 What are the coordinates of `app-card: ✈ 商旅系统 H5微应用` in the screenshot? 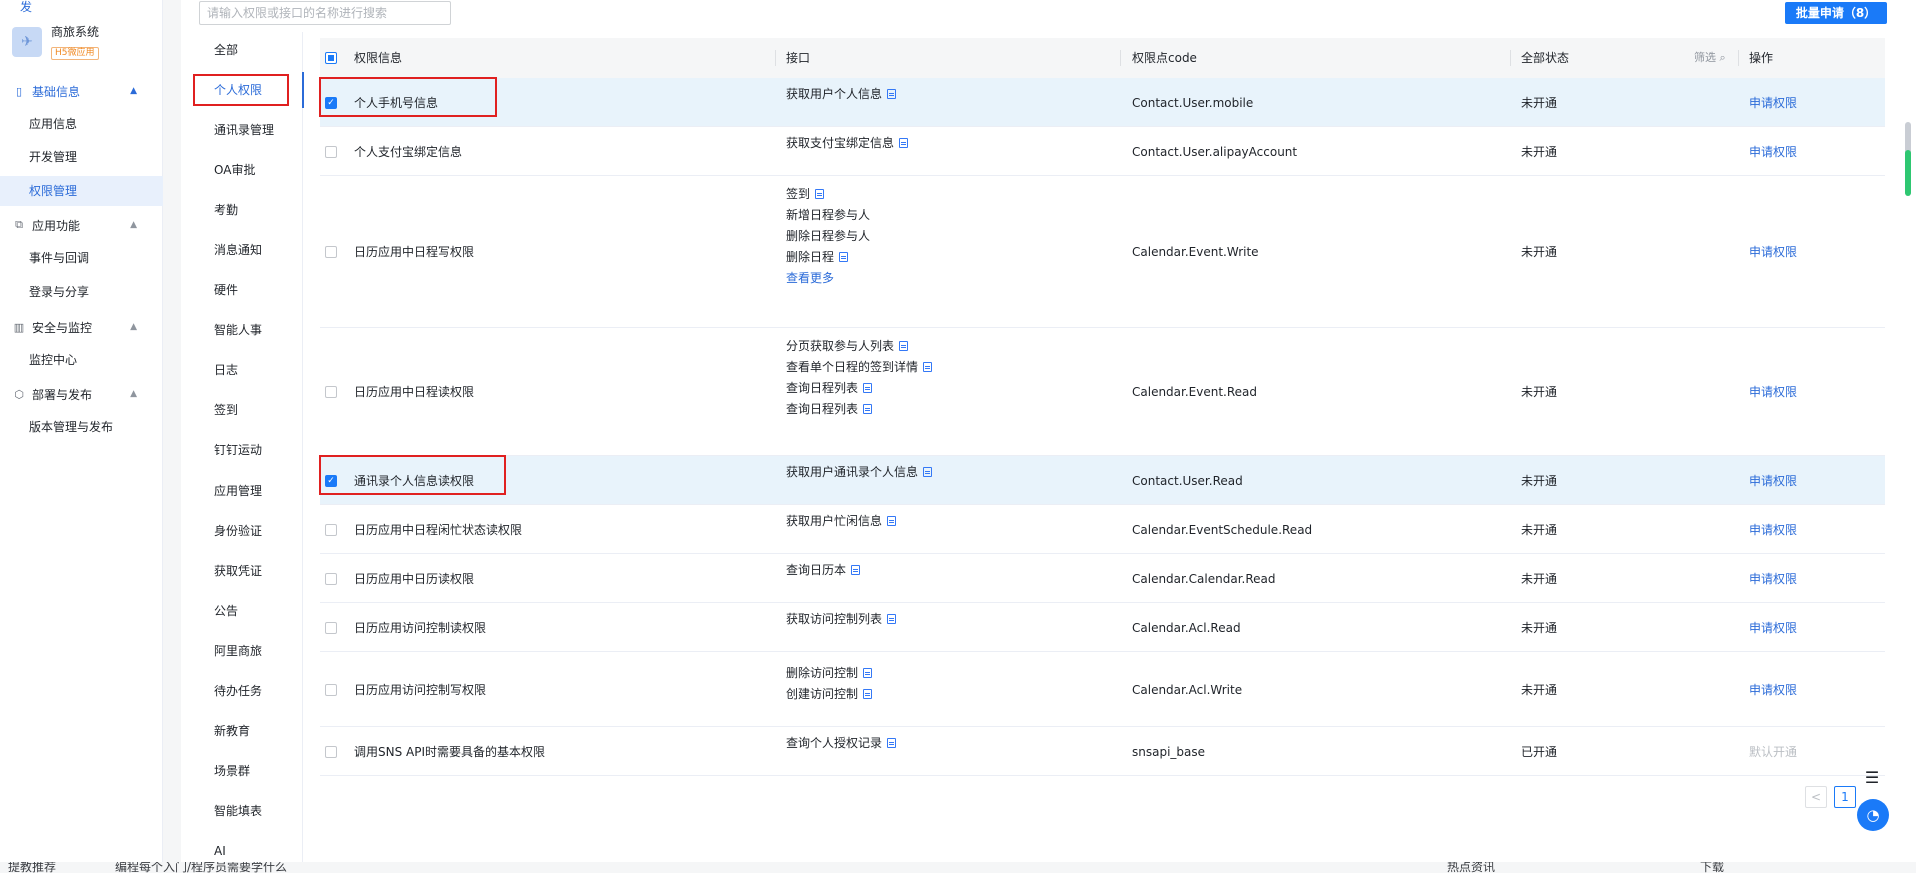 It's located at (55, 42).